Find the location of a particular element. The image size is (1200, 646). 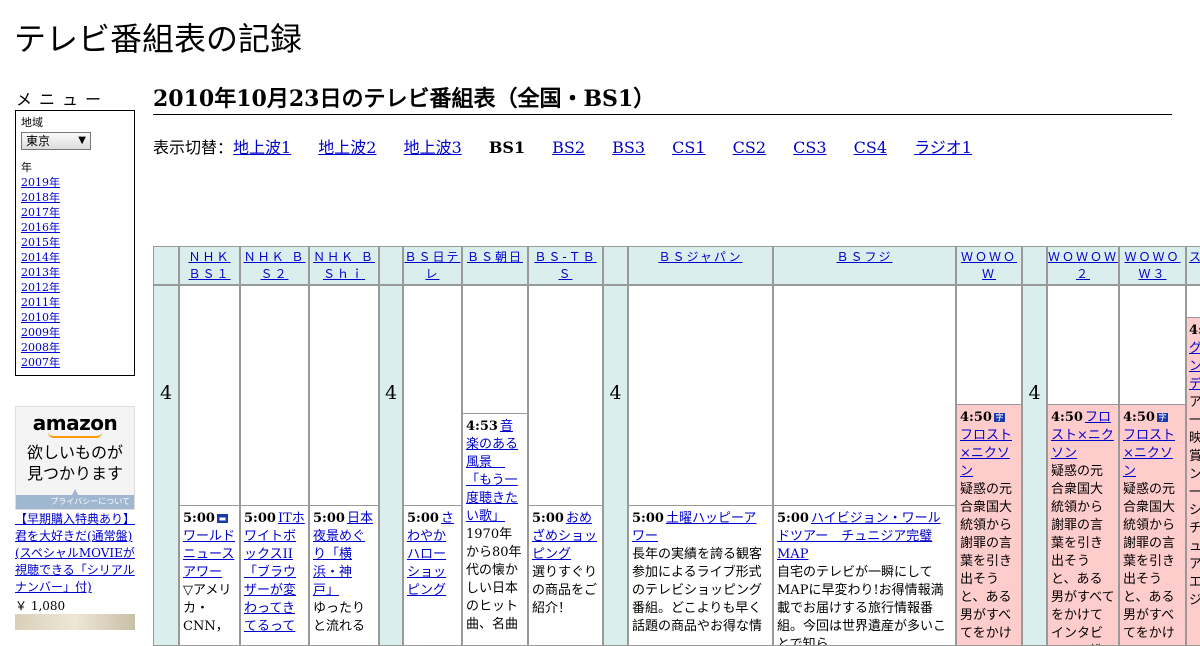

channel-header-nhk-bs2: ＮＨＫ ＢＳ２ is located at coordinates (274, 265).